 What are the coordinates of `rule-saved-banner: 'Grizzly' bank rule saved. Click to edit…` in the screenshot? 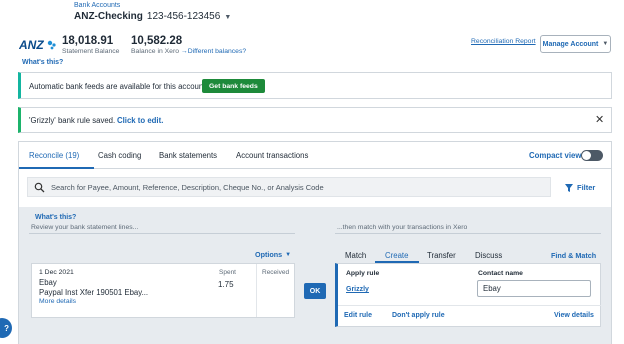 It's located at (315, 120).